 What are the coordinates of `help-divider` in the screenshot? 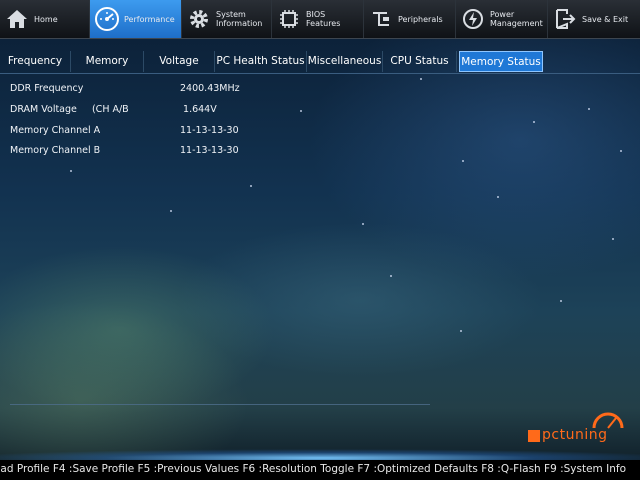 It's located at (220, 404).